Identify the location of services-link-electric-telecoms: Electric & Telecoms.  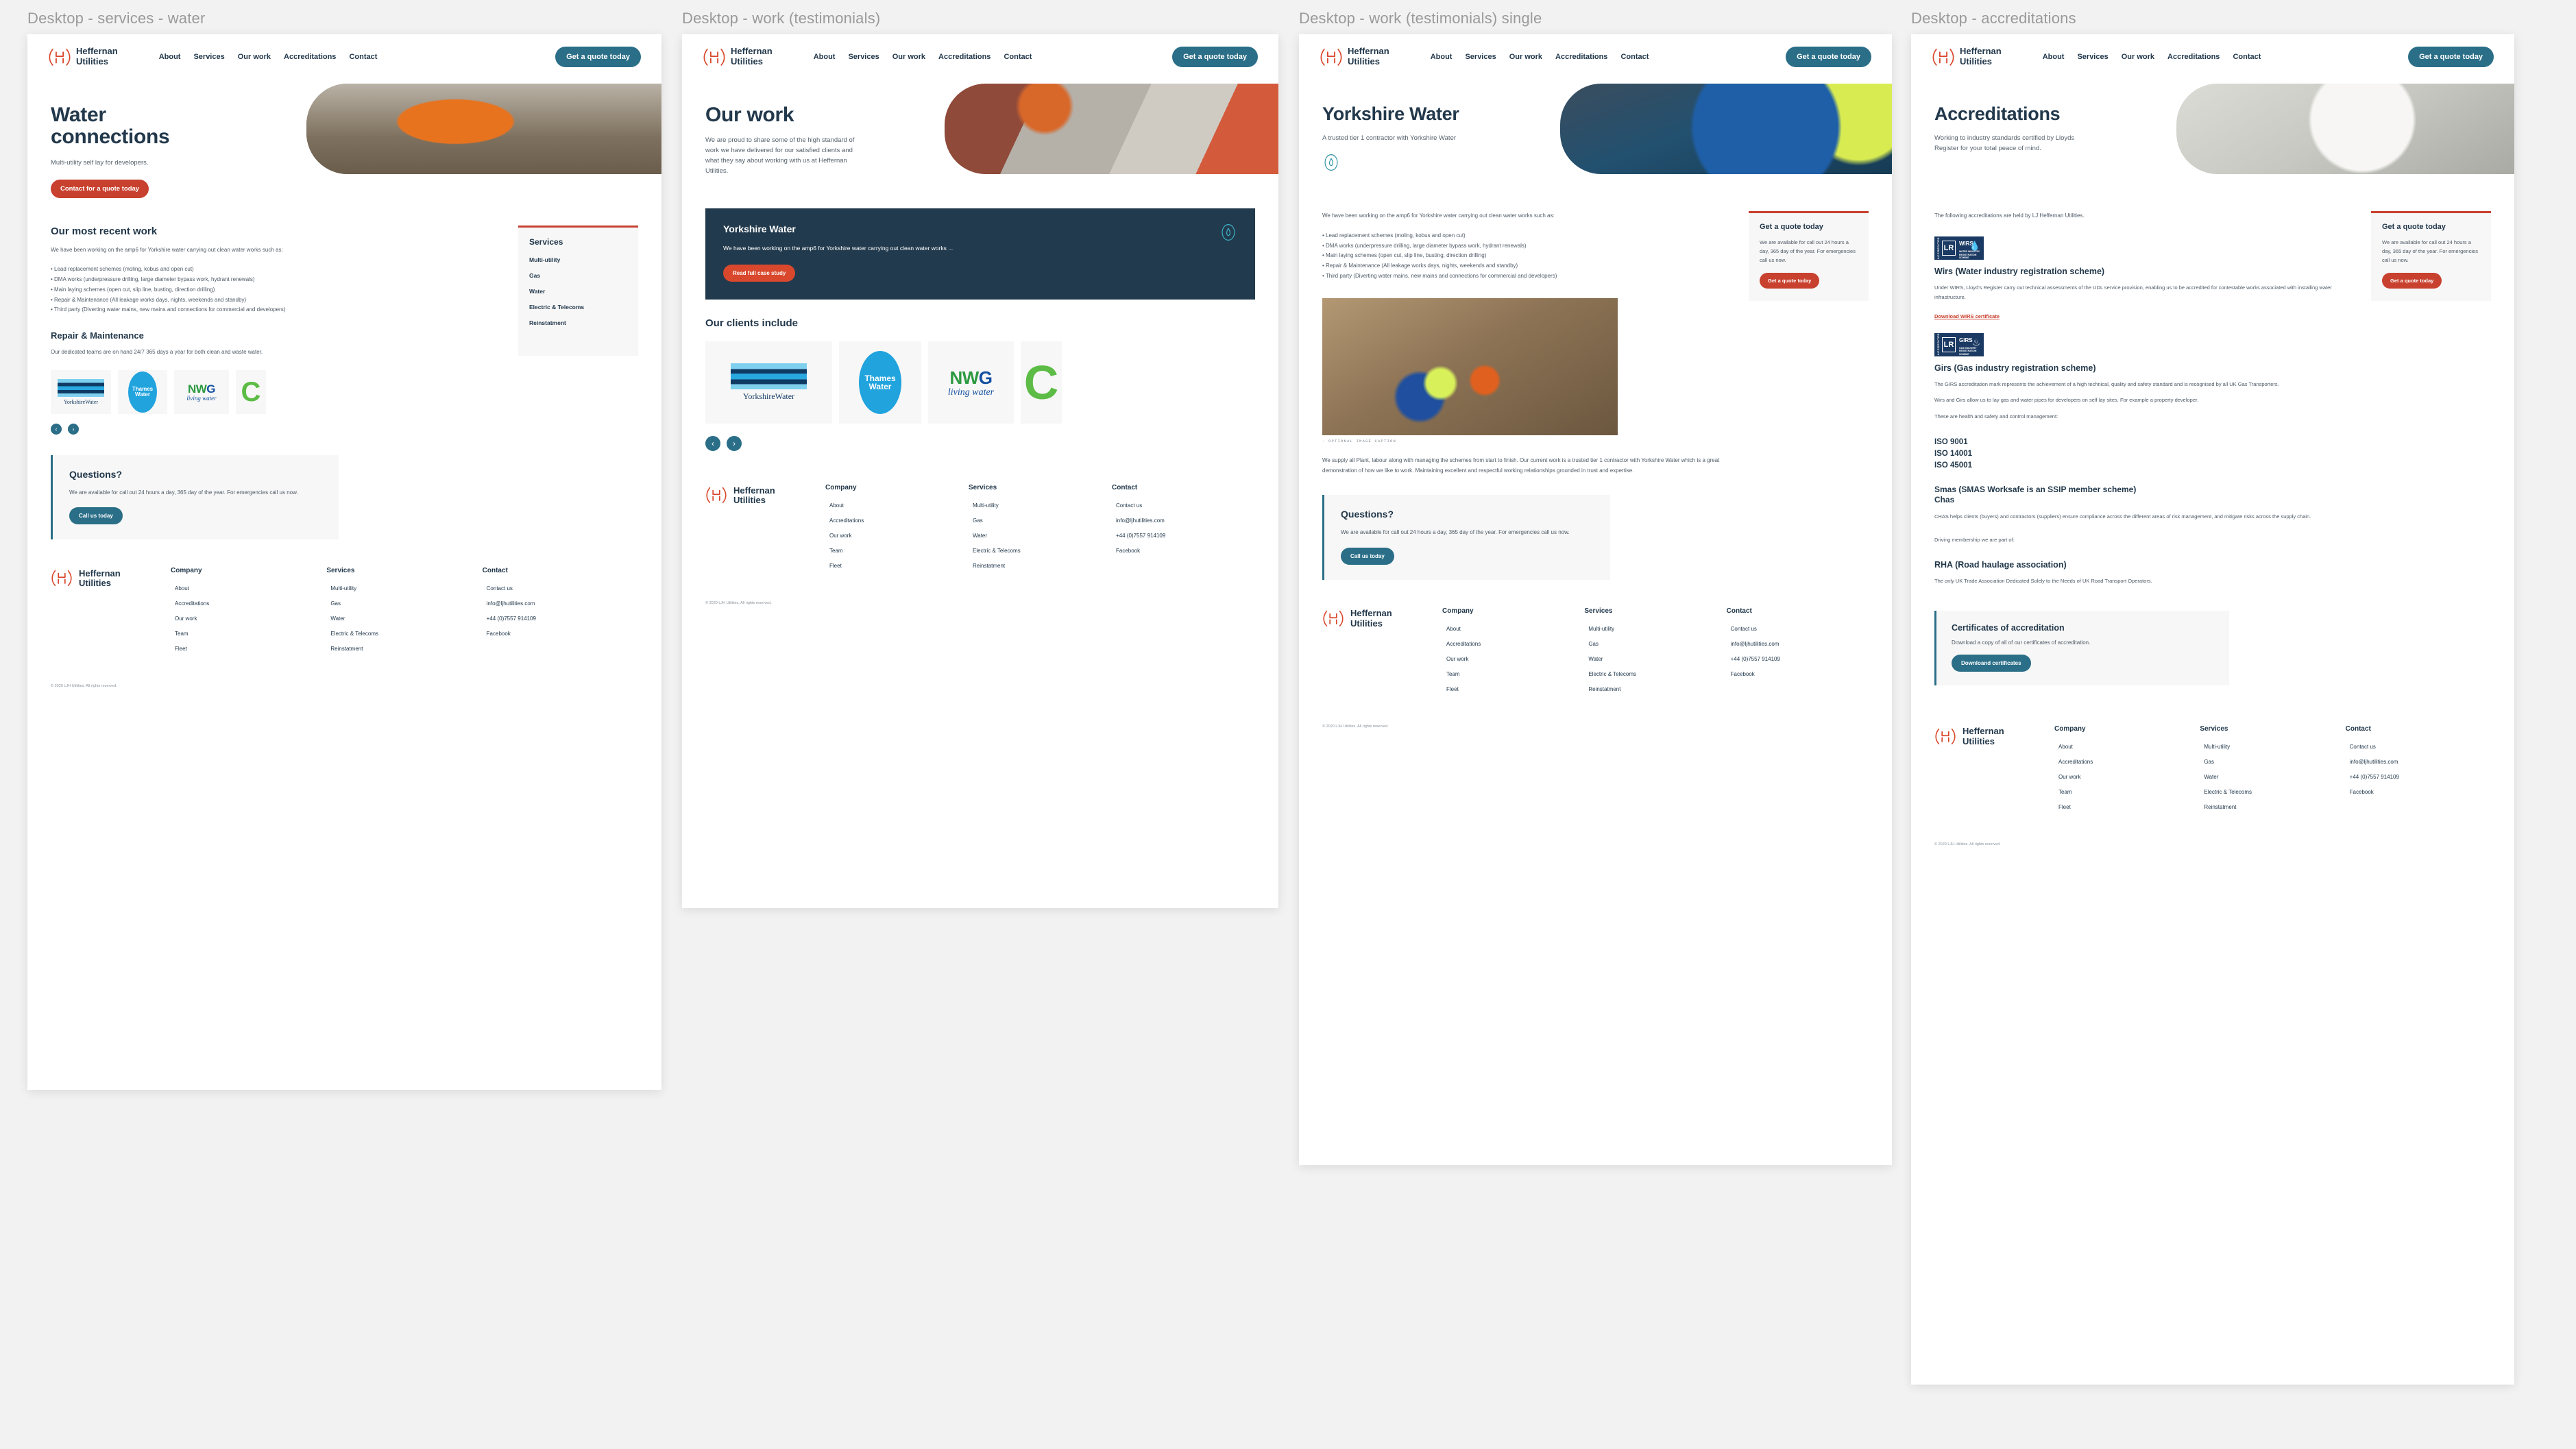
(578, 307).